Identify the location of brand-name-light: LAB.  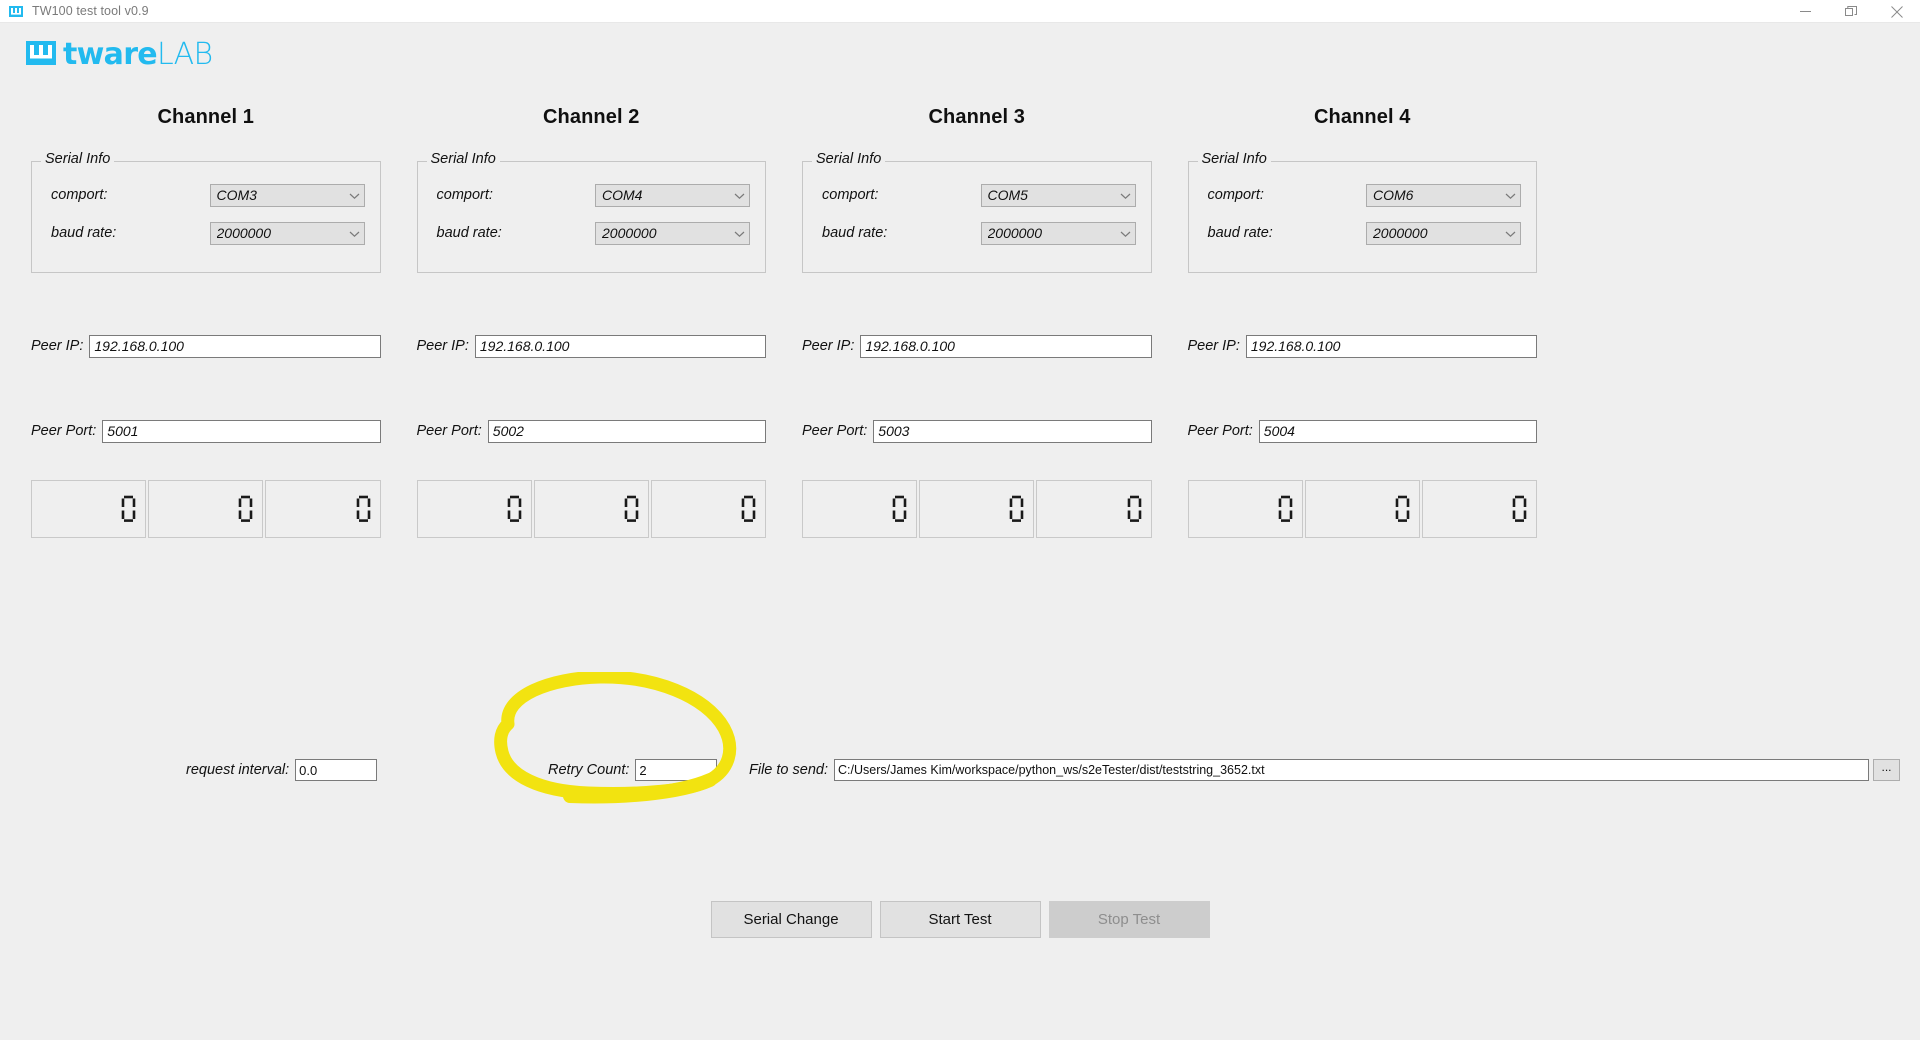
(184, 54).